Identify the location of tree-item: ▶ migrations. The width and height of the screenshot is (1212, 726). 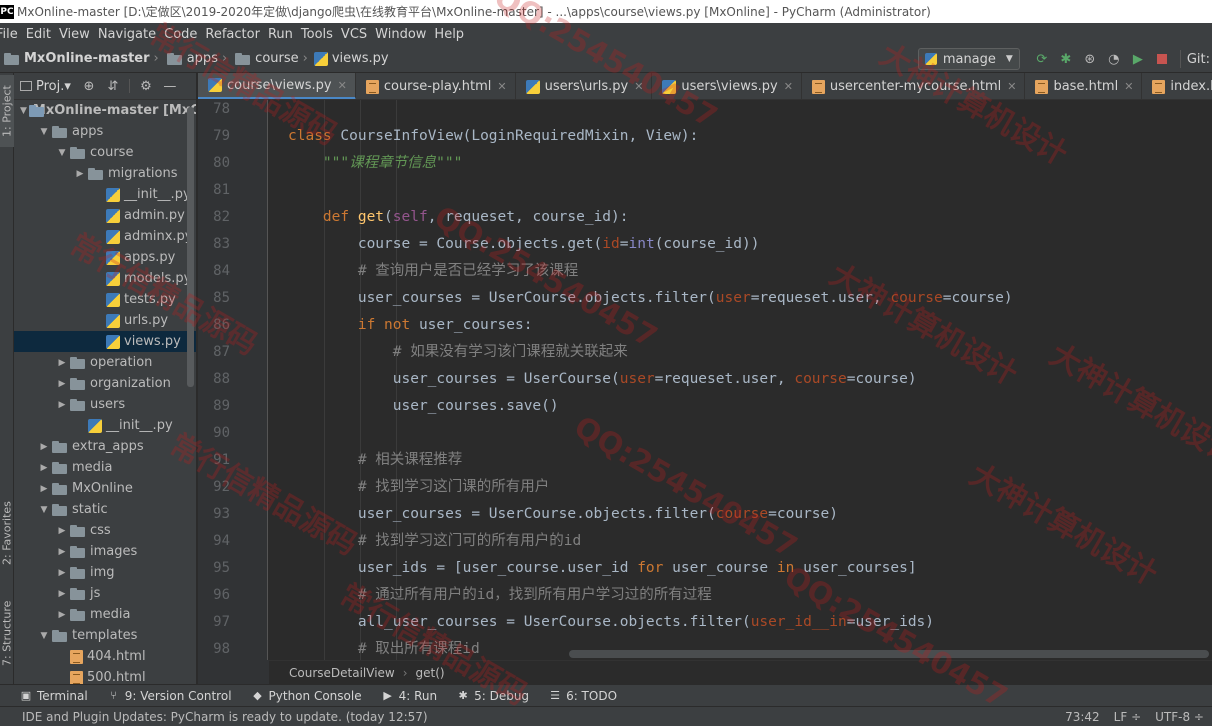
(105, 173).